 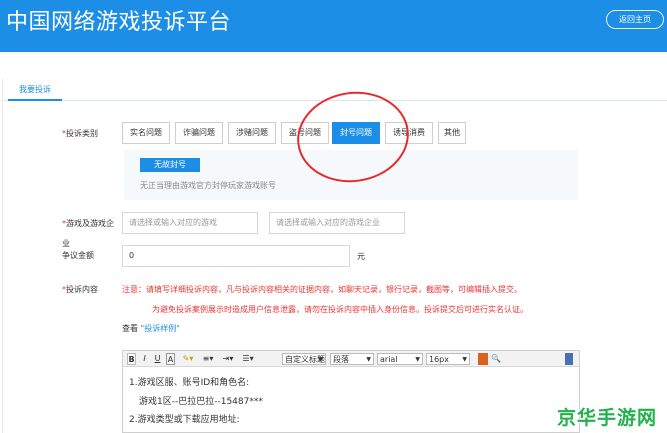 What do you see at coordinates (400, 359) in the screenshot?
I see `font-select: arial ▼` at bounding box center [400, 359].